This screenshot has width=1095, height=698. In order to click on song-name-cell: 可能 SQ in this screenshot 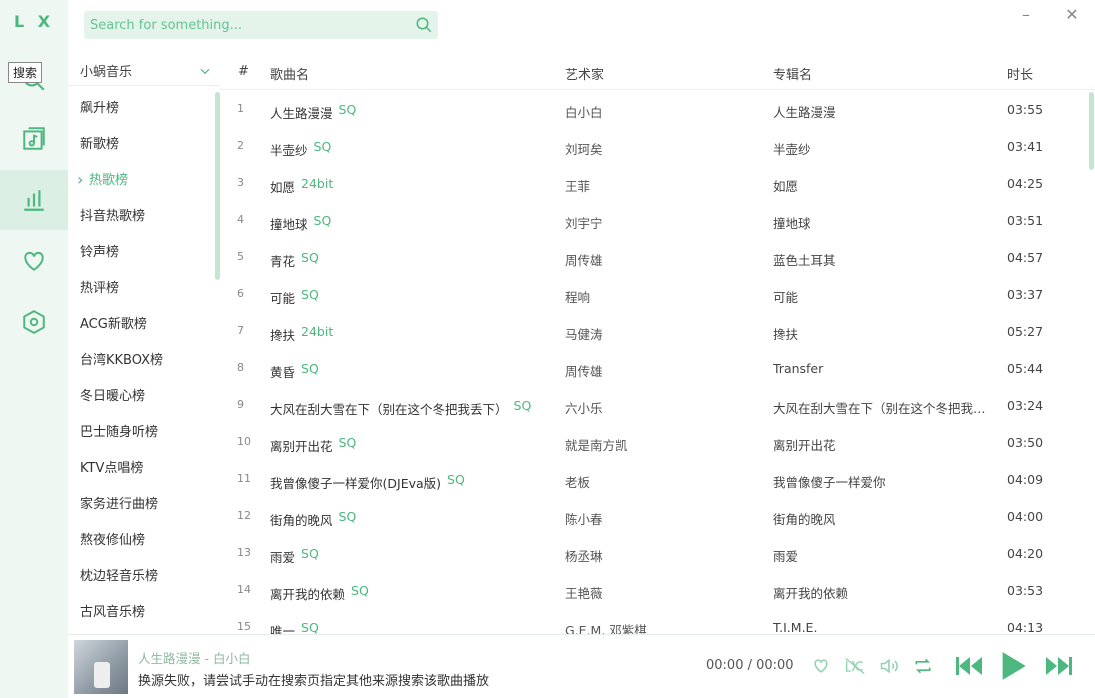, I will do `click(294, 297)`.